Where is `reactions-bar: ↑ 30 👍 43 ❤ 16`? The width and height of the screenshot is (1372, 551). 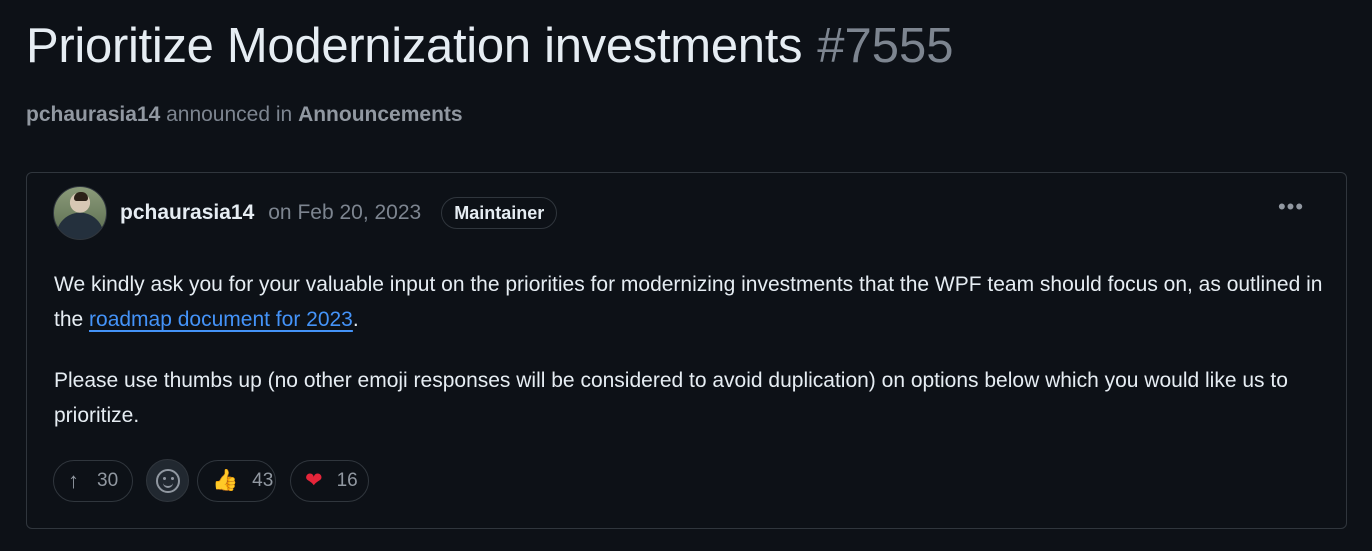 reactions-bar: ↑ 30 👍 43 ❤ 16 is located at coordinates (211, 480).